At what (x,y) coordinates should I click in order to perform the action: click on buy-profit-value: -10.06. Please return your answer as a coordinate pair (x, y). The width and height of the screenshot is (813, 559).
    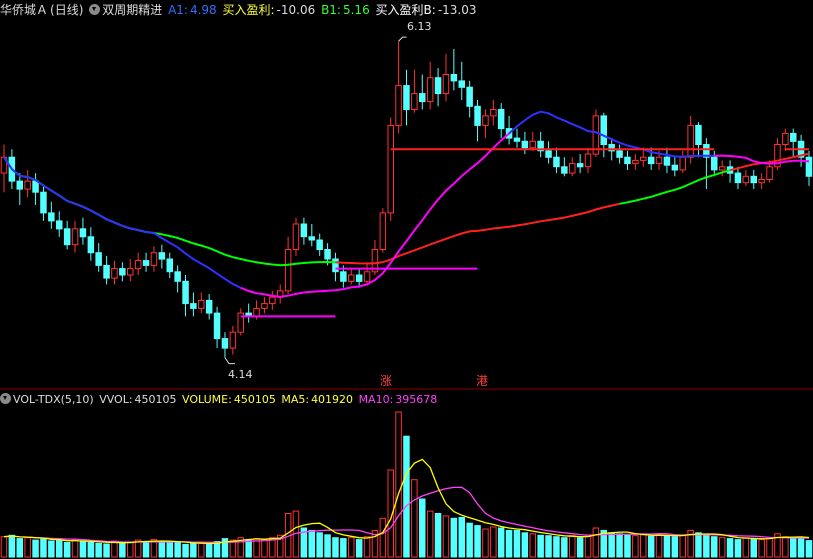
    Looking at the image, I should click on (296, 10).